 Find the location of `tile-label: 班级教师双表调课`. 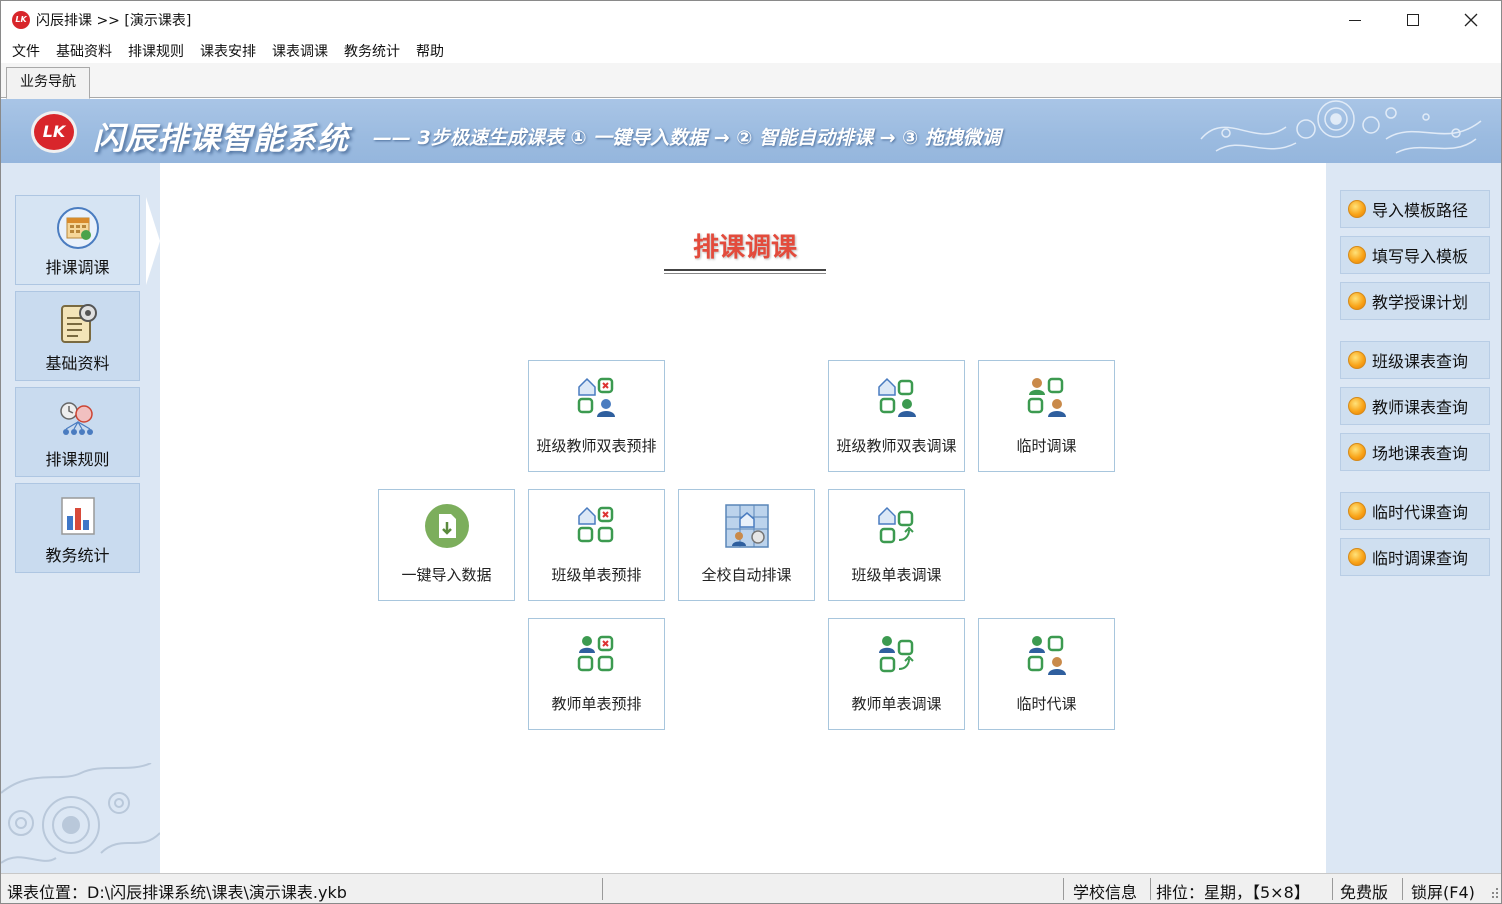

tile-label: 班级教师双表调课 is located at coordinates (896, 446).